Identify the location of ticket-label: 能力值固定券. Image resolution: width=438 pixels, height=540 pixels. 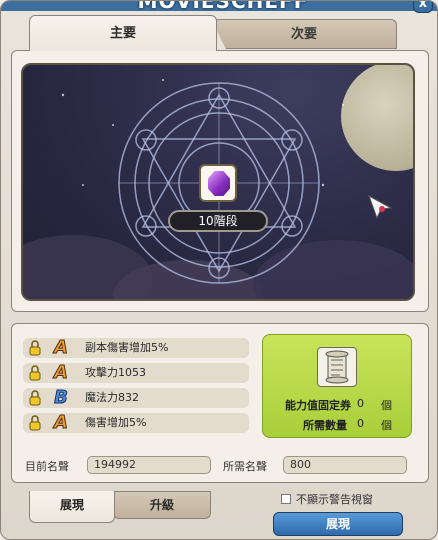
(318, 405).